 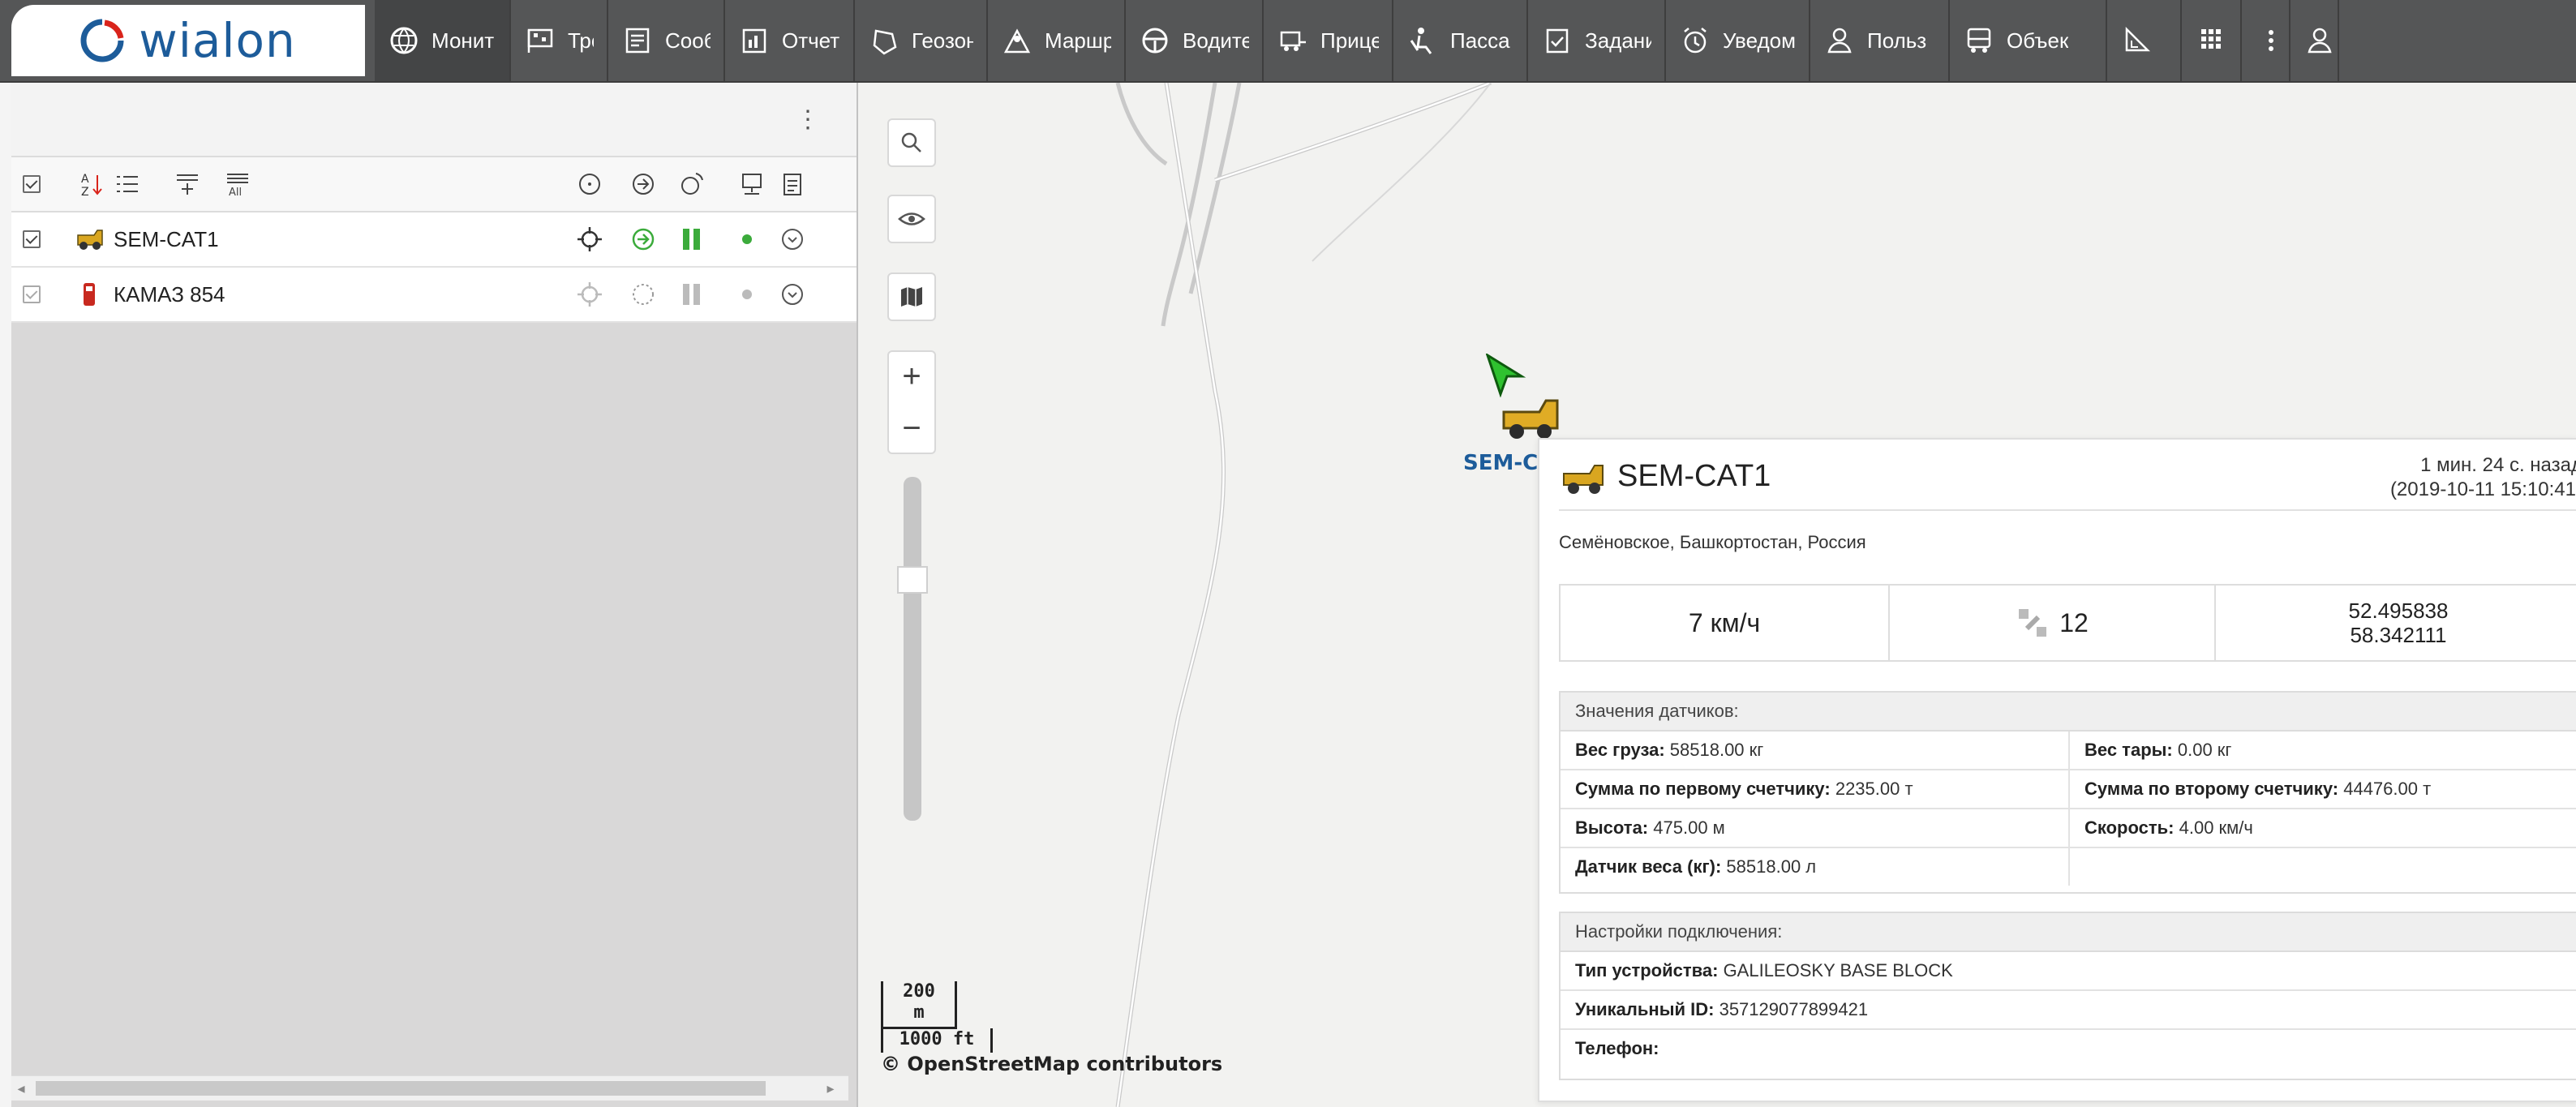 What do you see at coordinates (540, 40) in the screenshot?
I see `flag-icon` at bounding box center [540, 40].